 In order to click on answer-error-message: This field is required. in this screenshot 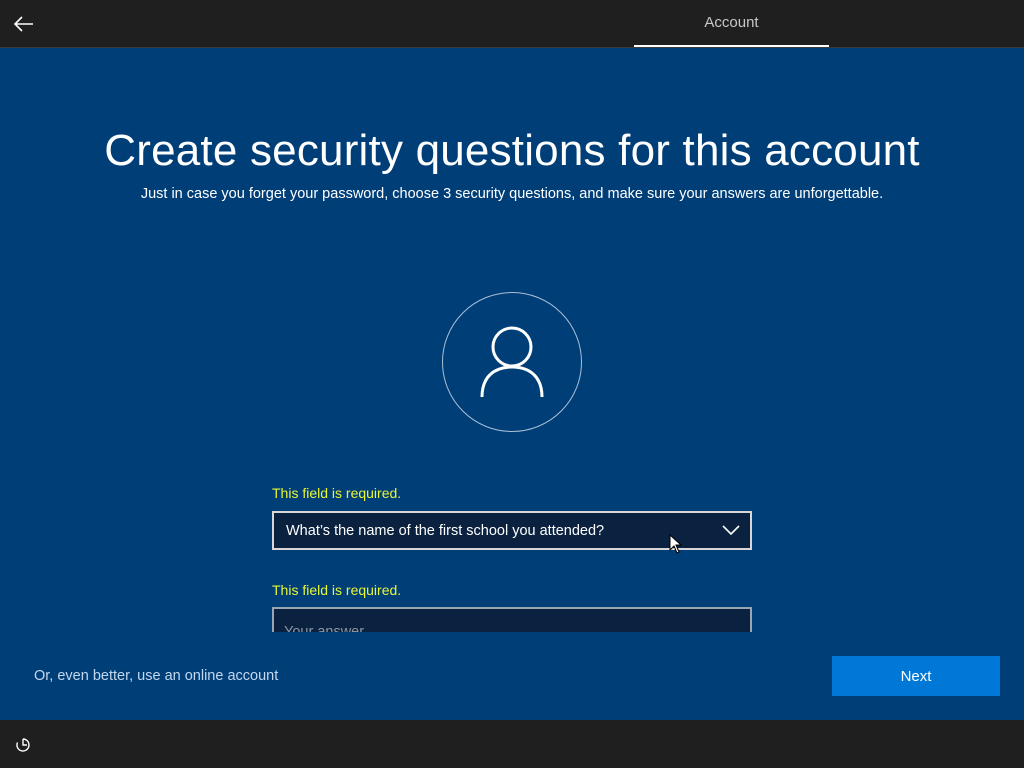, I will do `click(337, 590)`.